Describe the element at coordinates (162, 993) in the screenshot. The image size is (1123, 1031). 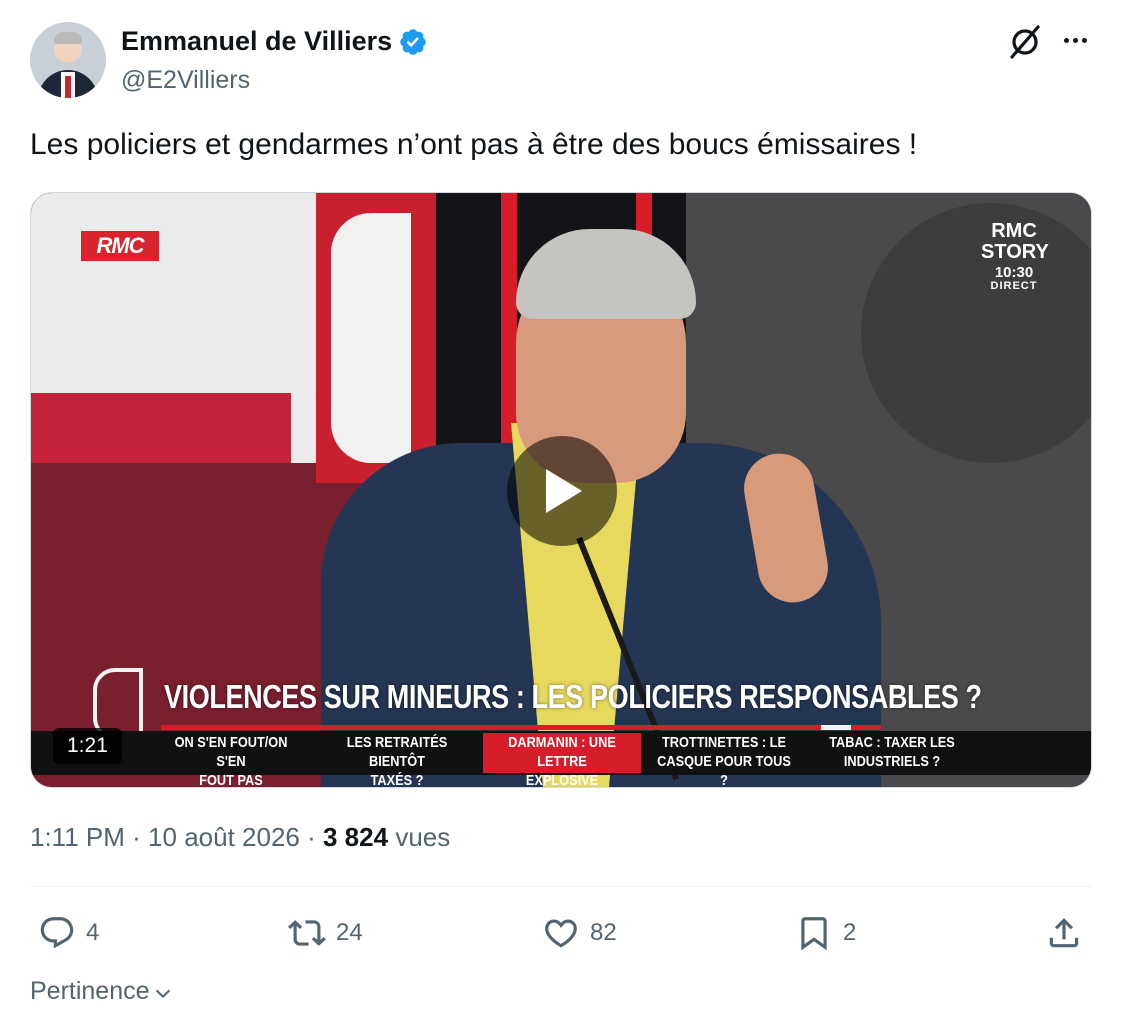
I see `chevron-down-icon` at that location.